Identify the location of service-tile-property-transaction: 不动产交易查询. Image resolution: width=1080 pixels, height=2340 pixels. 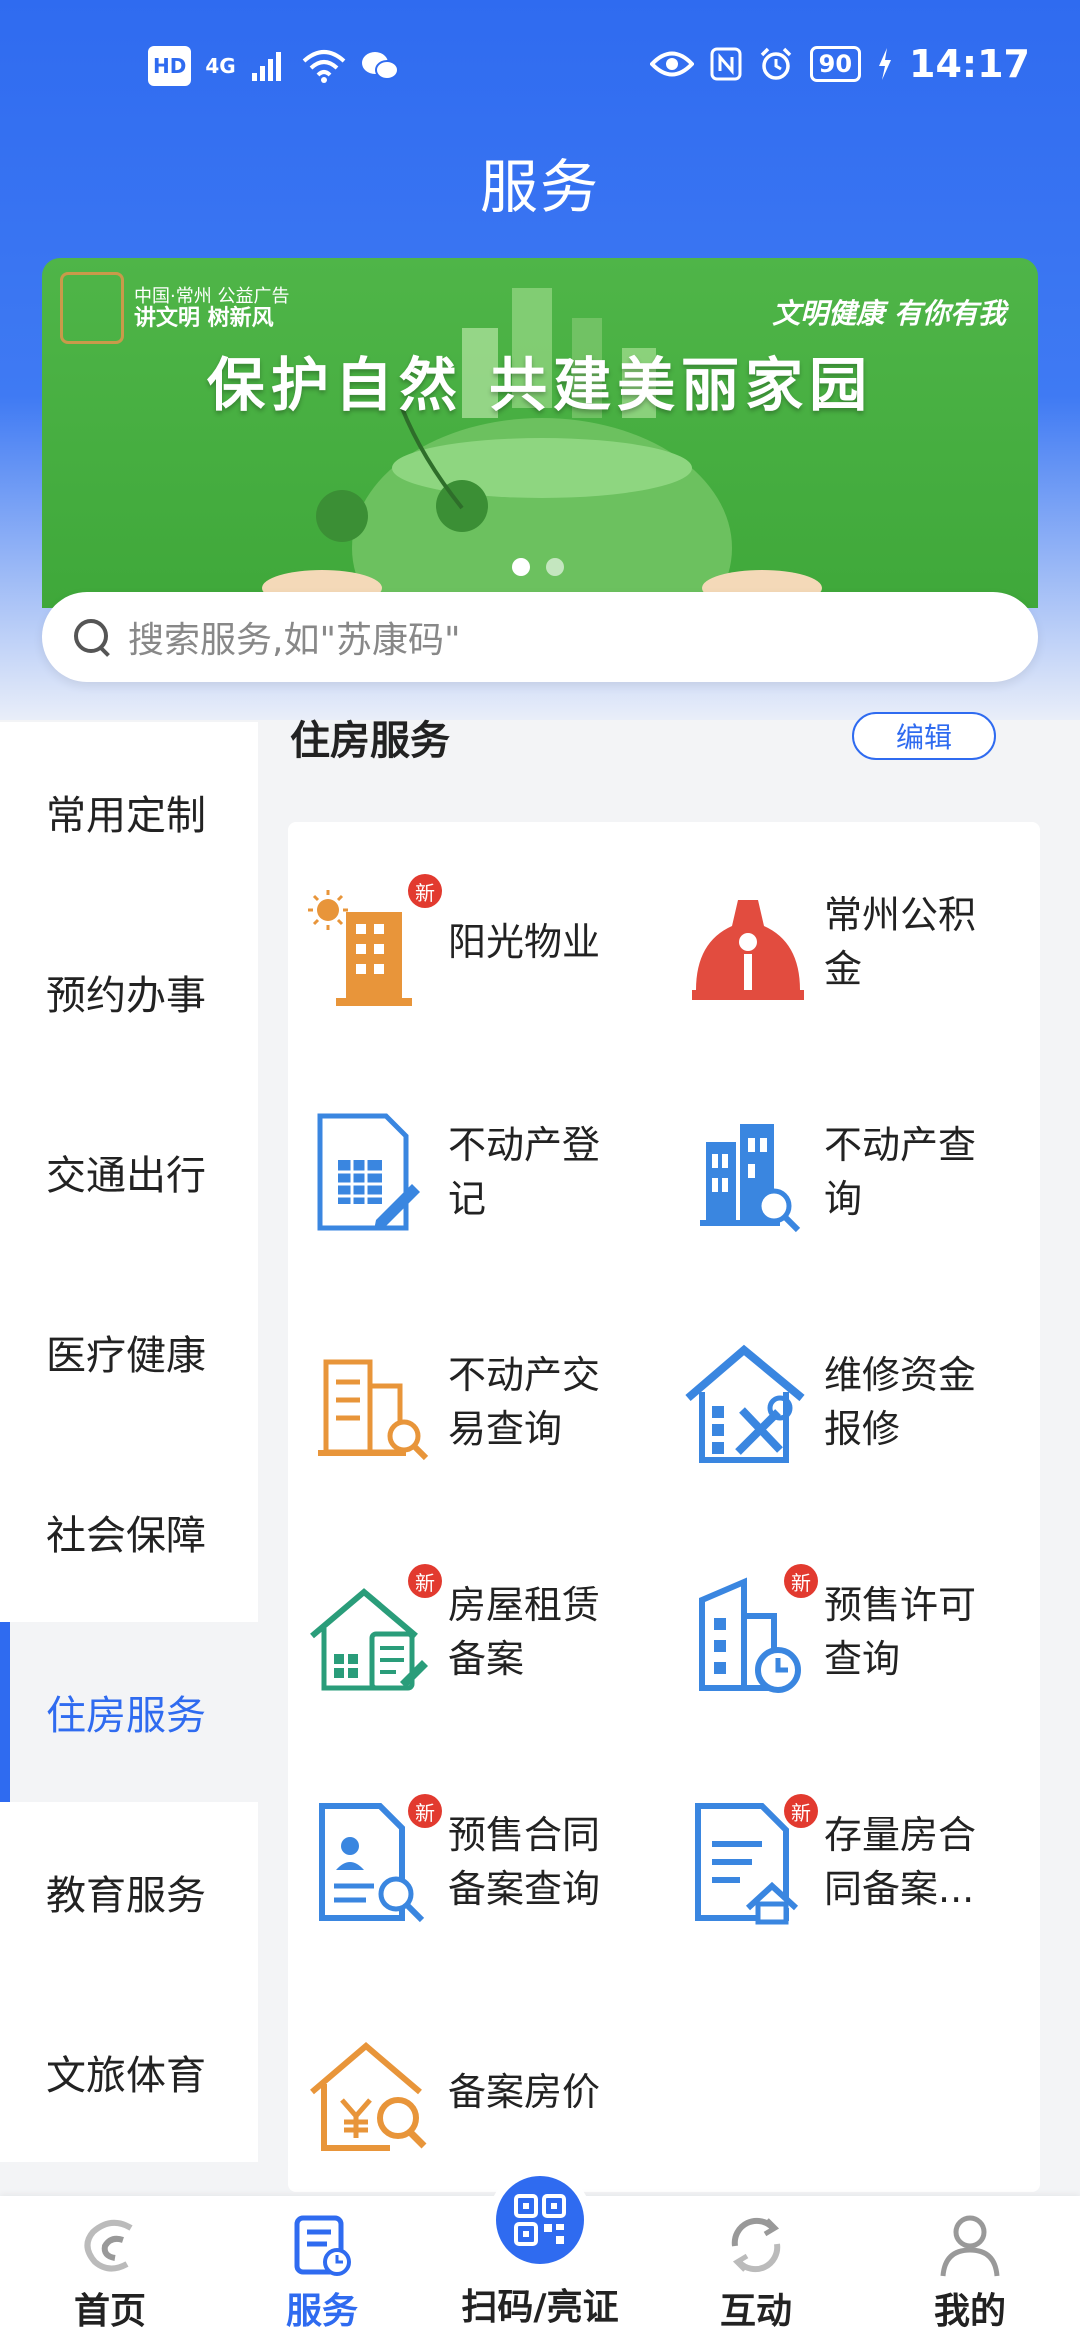
(468, 1402).